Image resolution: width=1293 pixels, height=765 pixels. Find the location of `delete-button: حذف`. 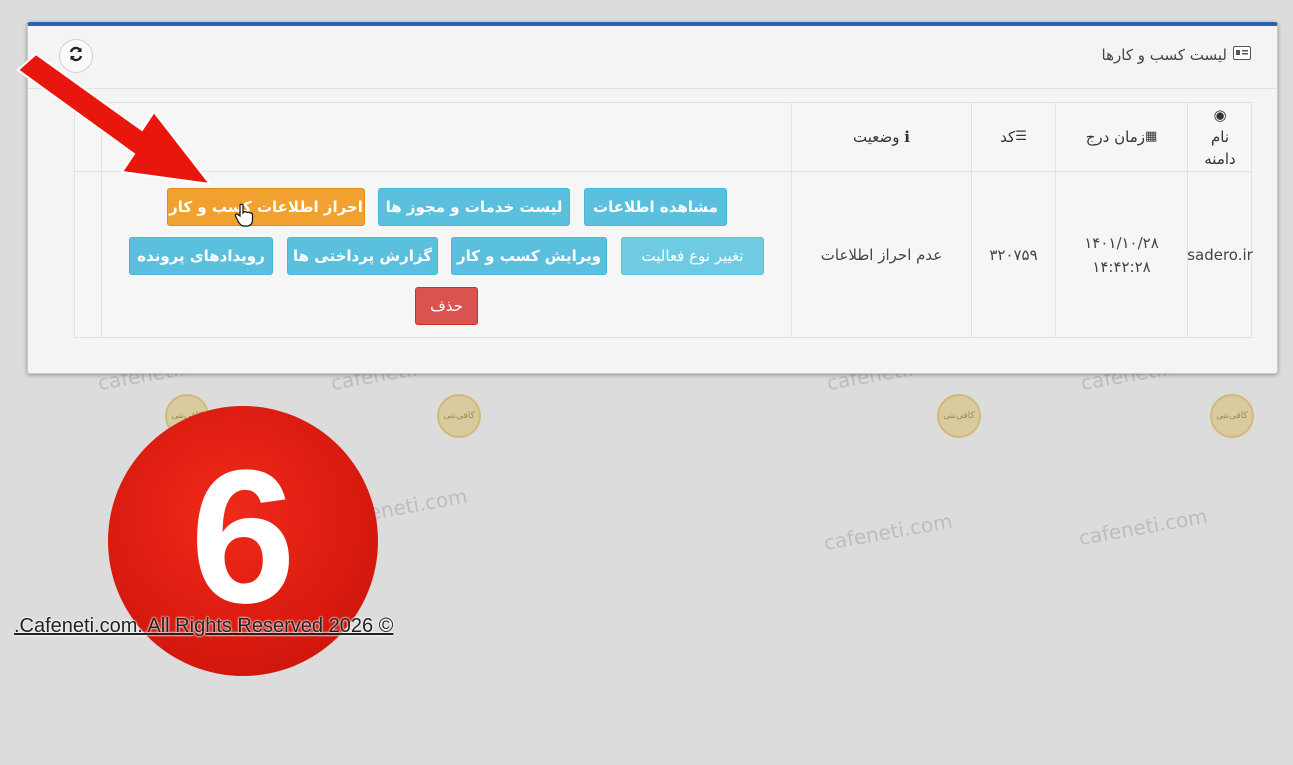

delete-button: حذف is located at coordinates (446, 306).